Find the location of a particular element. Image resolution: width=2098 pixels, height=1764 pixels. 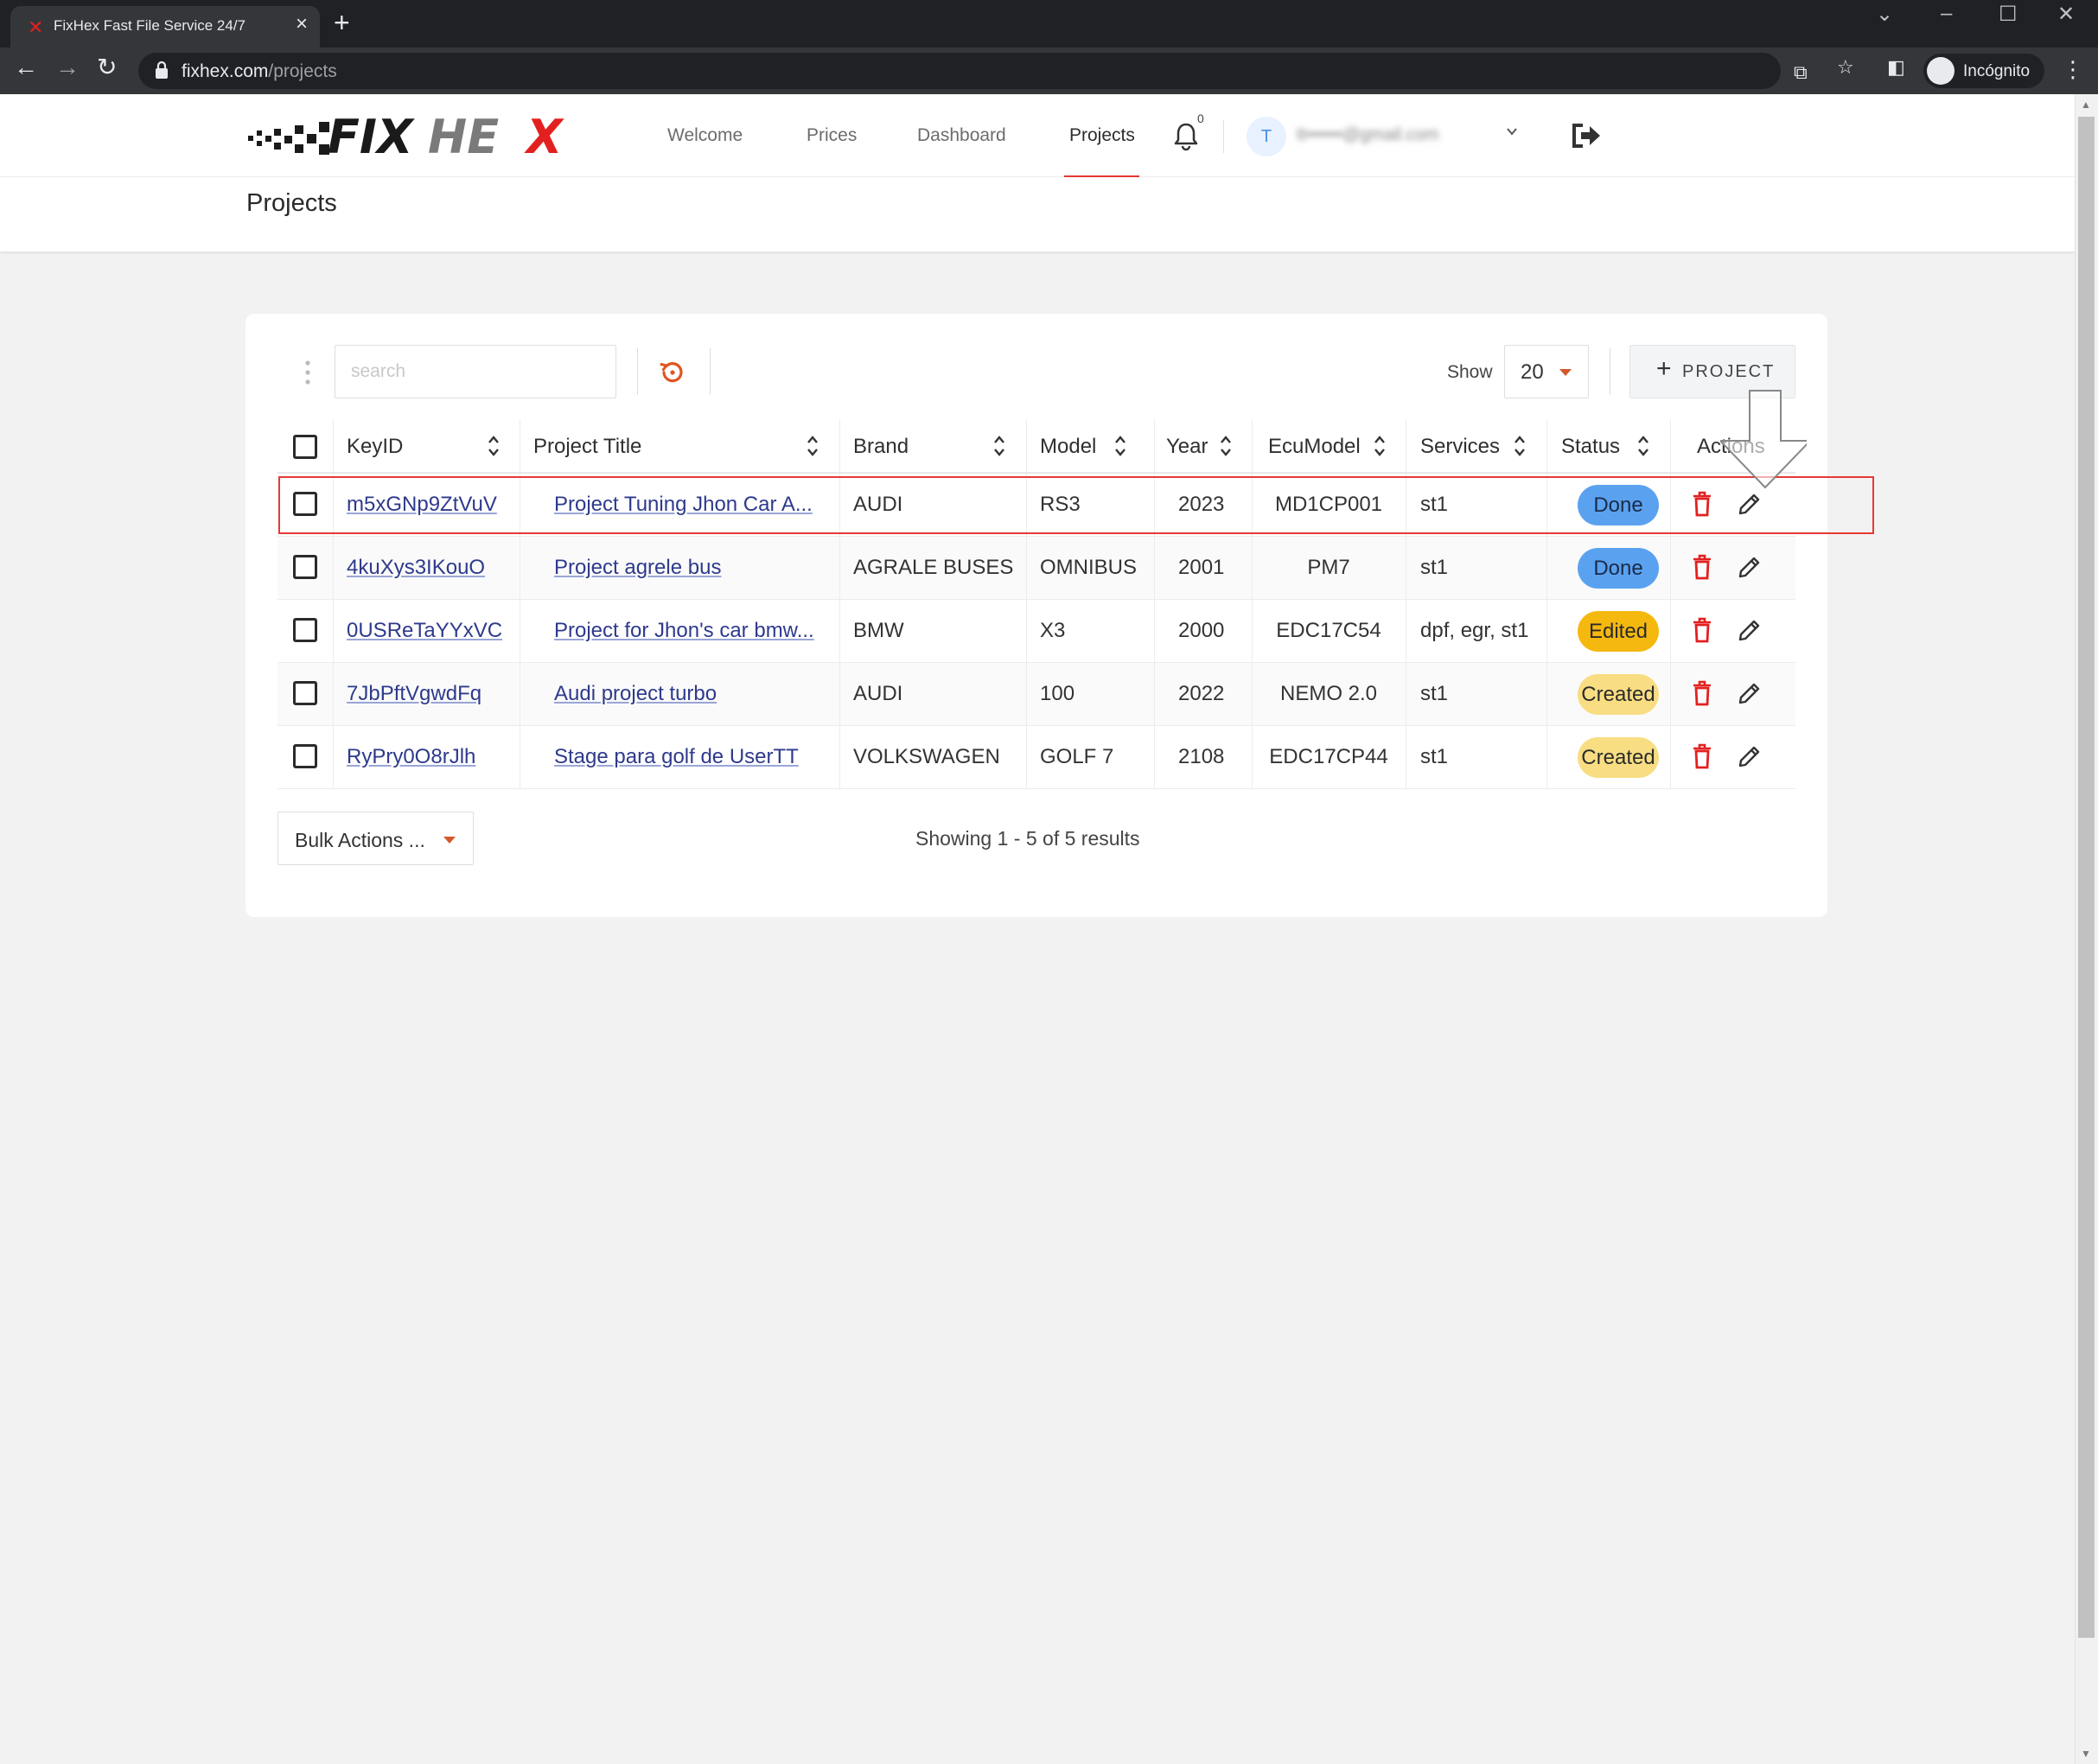

maximize-icon: ☐ is located at coordinates (2008, 14).